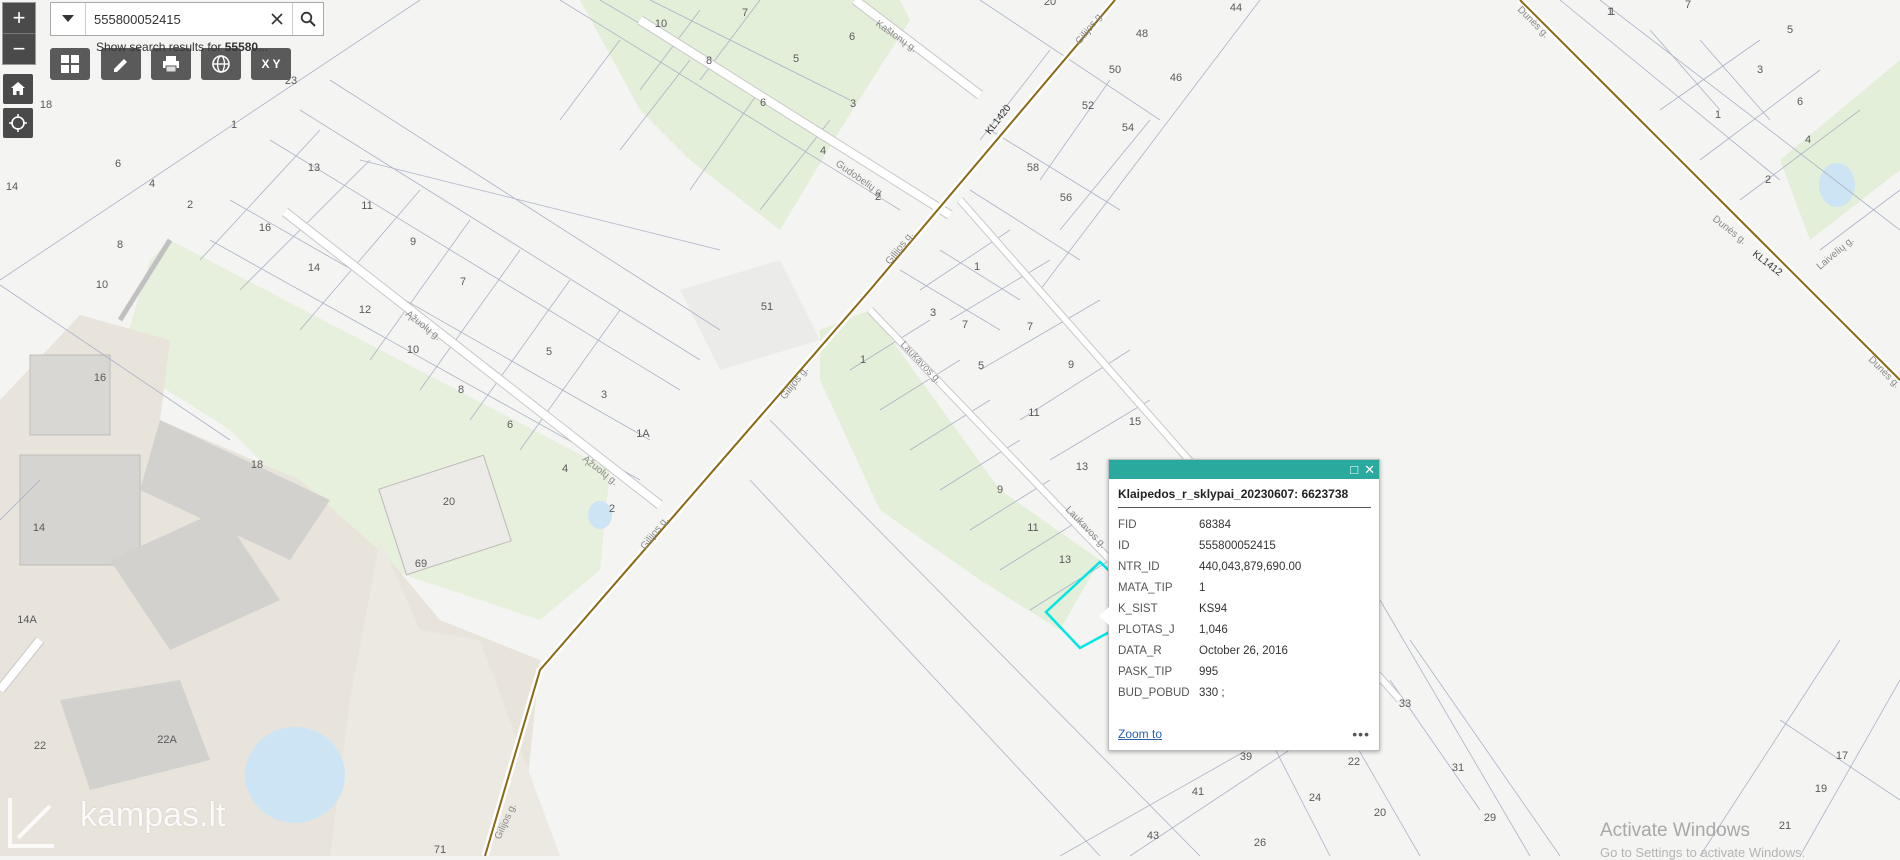 Image resolution: width=1900 pixels, height=860 pixels. What do you see at coordinates (1138, 608) in the screenshot?
I see `attribute-key: K_SIST` at bounding box center [1138, 608].